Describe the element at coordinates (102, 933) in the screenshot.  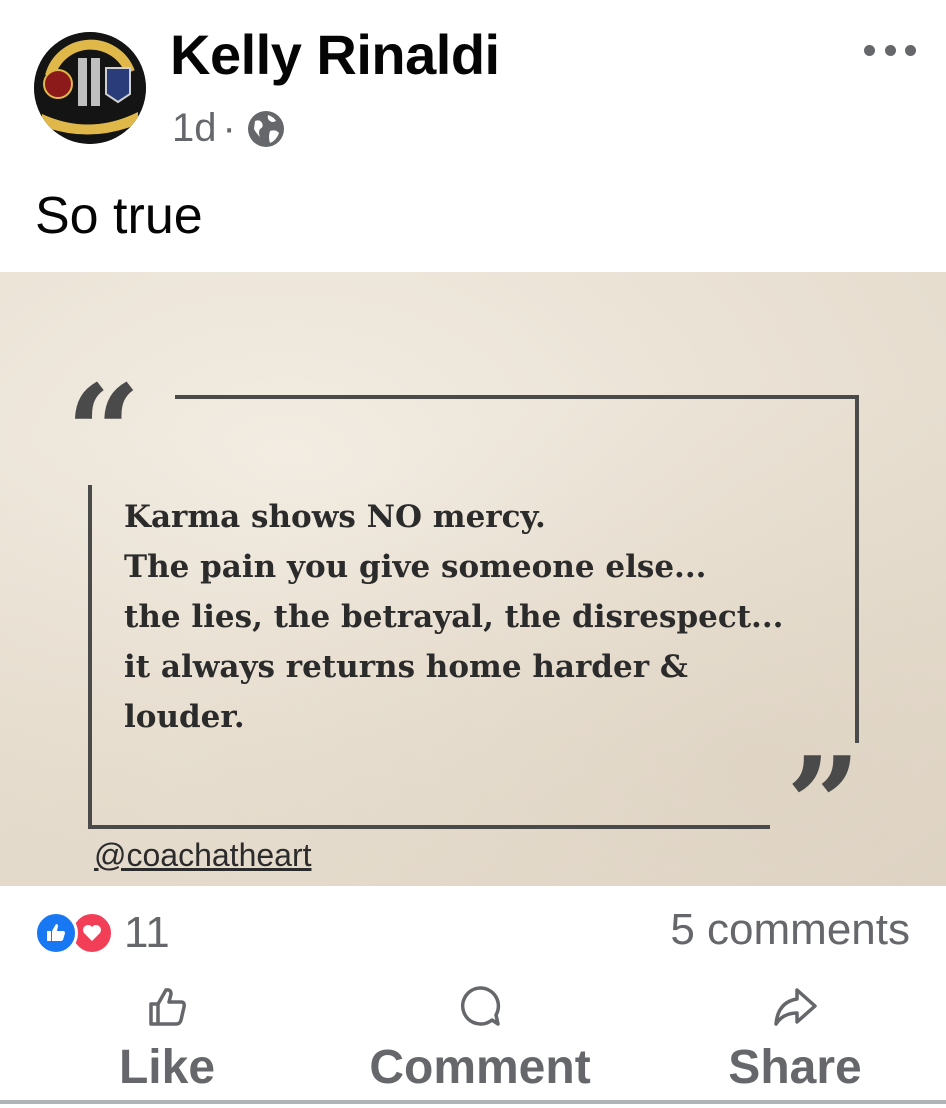
I see `reactions-summary: 11` at that location.